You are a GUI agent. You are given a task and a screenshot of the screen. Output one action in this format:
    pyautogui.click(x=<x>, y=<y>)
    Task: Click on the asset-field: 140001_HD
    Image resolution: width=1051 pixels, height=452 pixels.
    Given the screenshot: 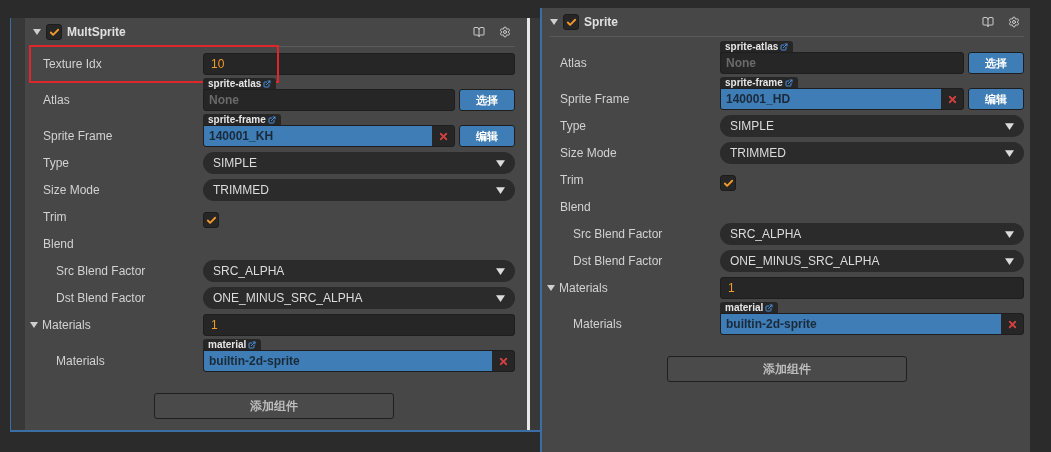 What is the action you would take?
    pyautogui.click(x=842, y=99)
    